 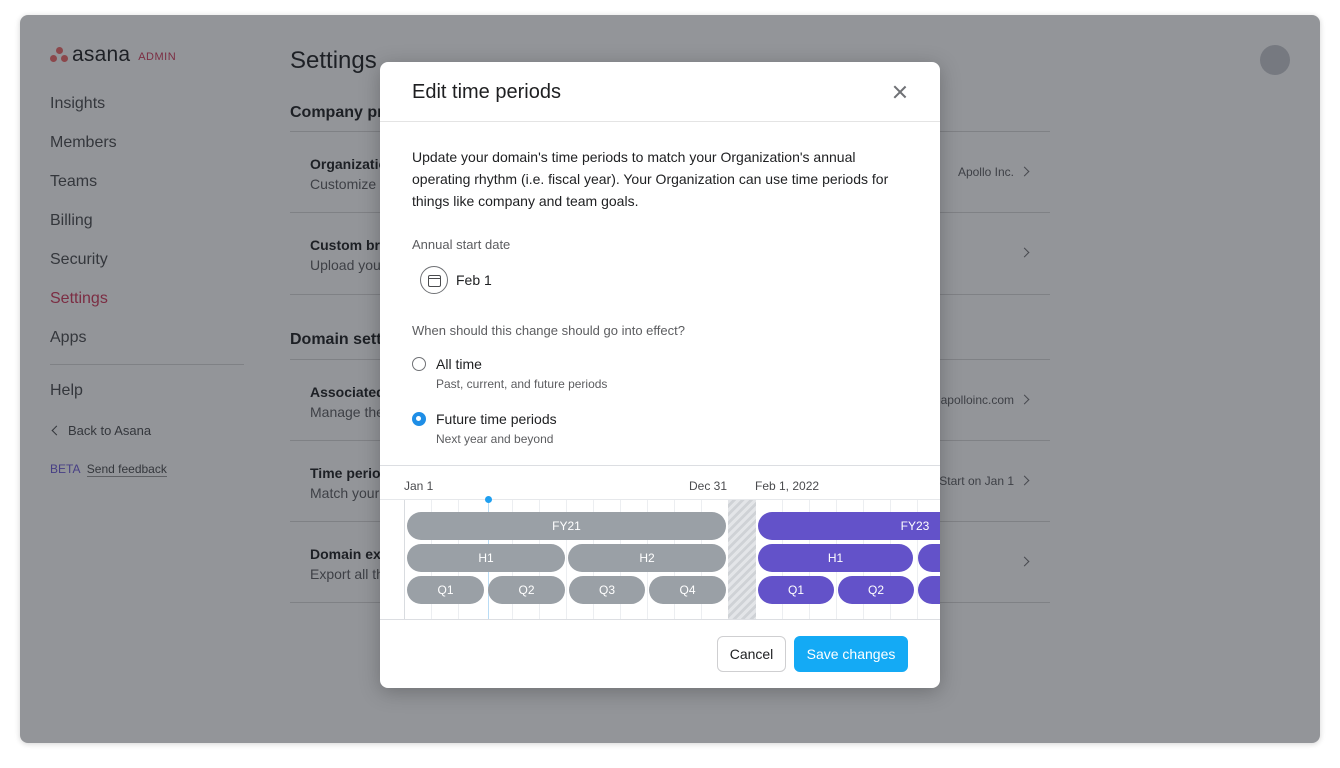 I want to click on annual-start-label: Annual start date, so click(x=461, y=244).